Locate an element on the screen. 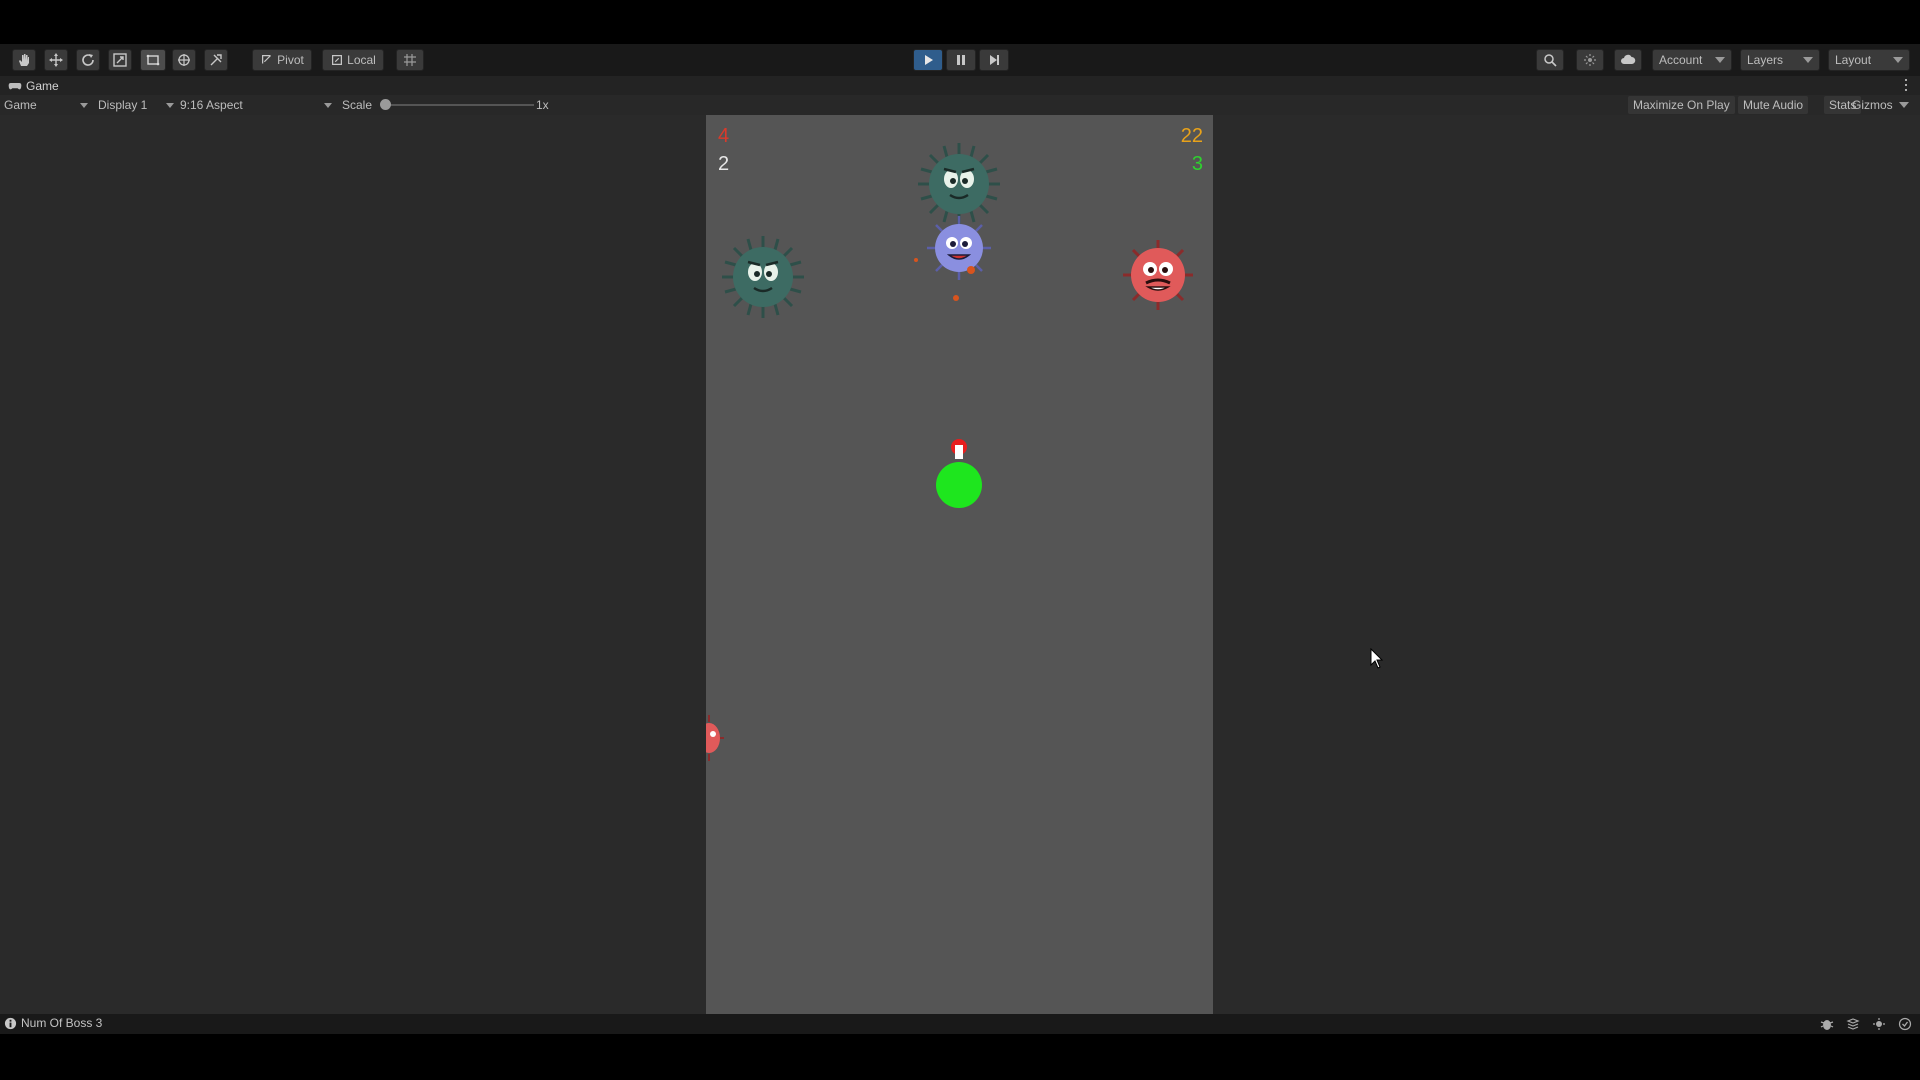 The image size is (1920, 1080). hud-counter-red: 4 is located at coordinates (724, 136).